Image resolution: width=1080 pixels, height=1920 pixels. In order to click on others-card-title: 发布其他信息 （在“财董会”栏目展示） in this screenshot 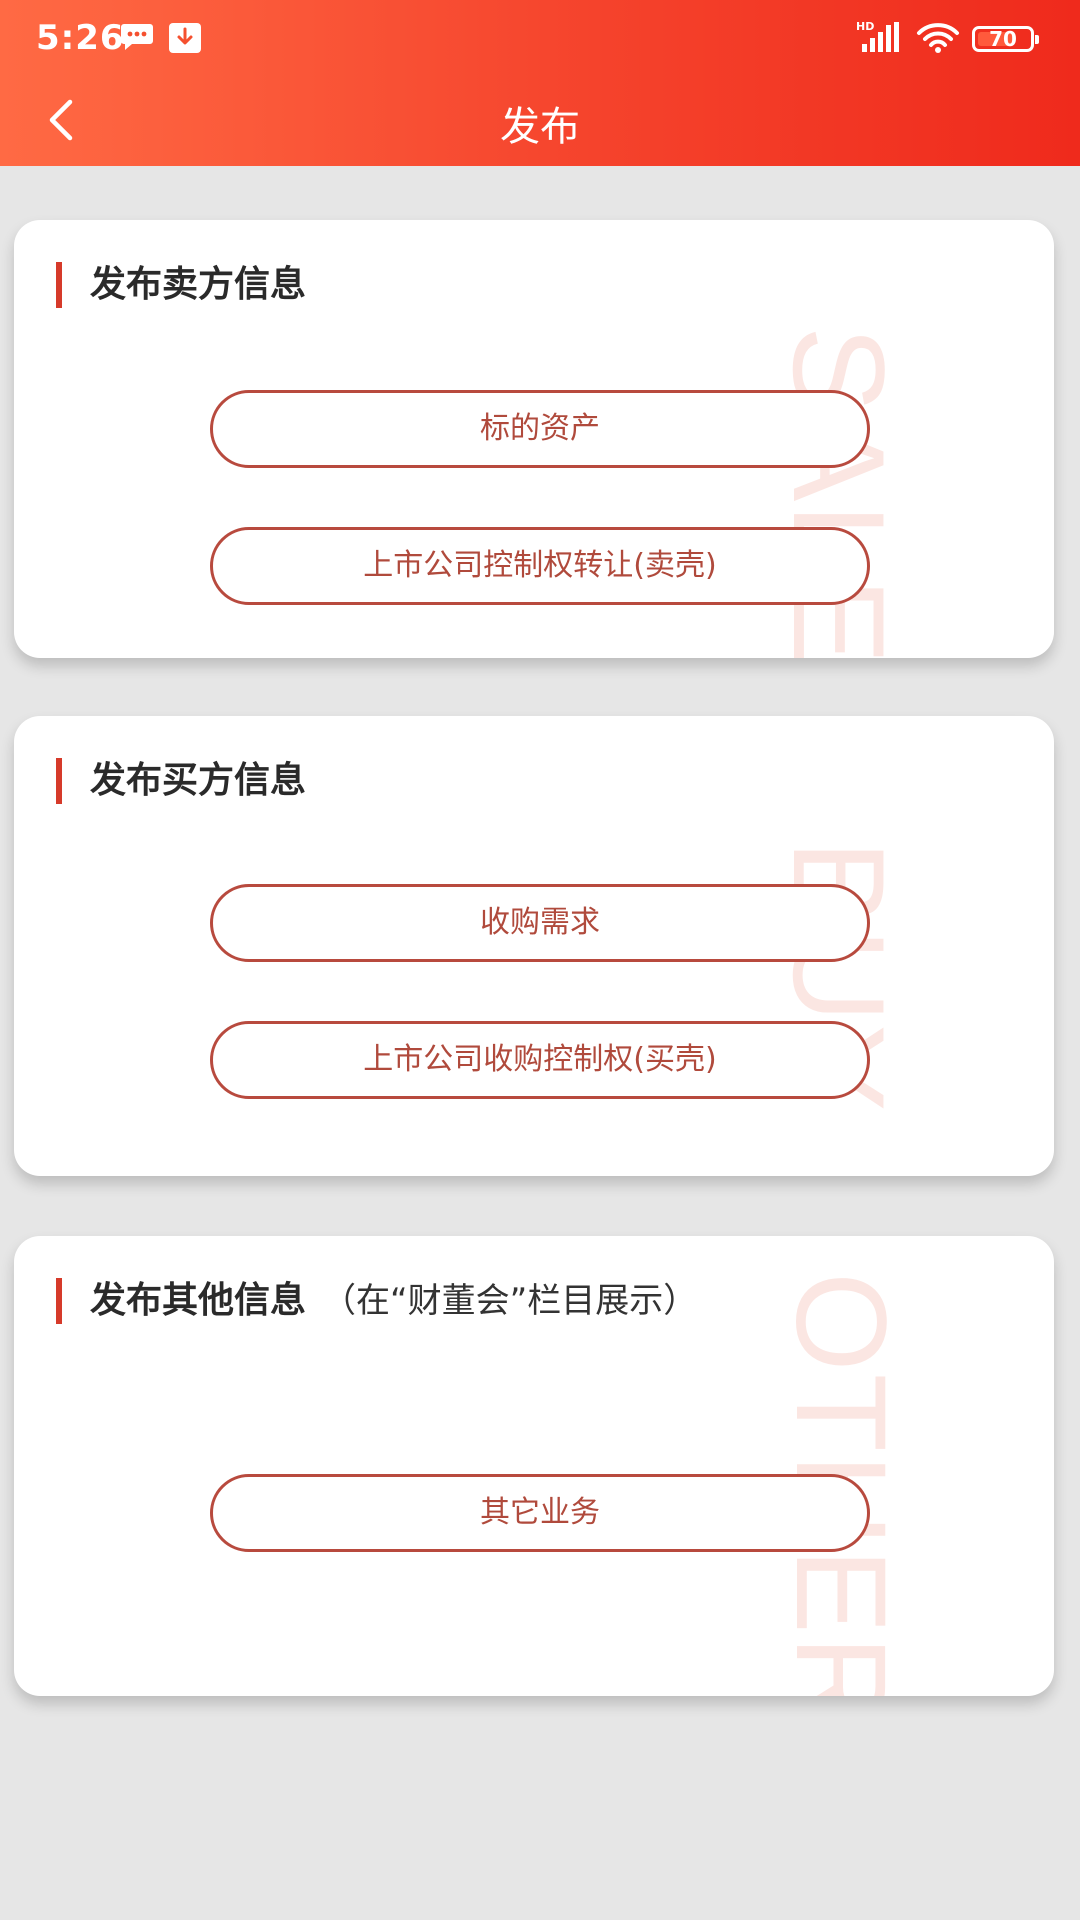, I will do `click(393, 1301)`.